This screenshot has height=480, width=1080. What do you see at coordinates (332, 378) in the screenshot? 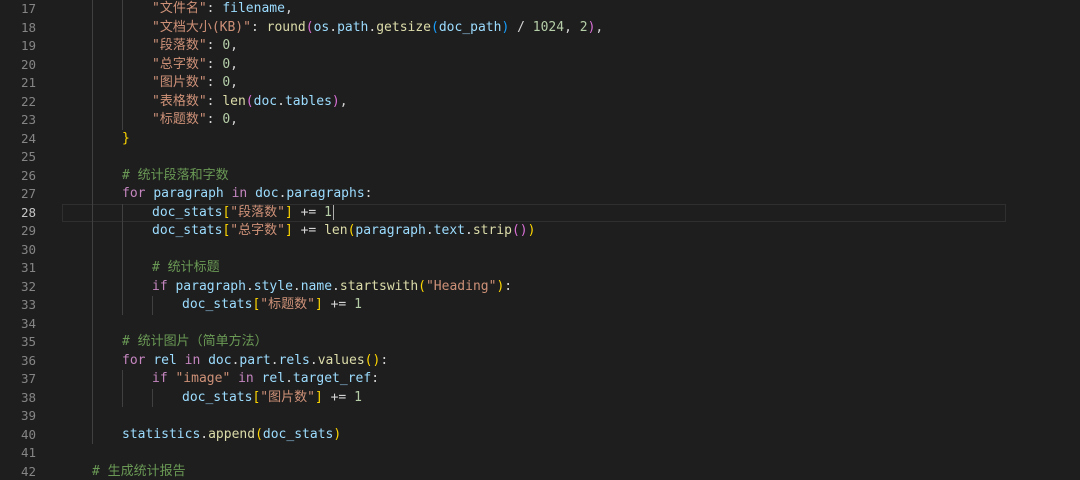
I see `code-token: target_ref` at bounding box center [332, 378].